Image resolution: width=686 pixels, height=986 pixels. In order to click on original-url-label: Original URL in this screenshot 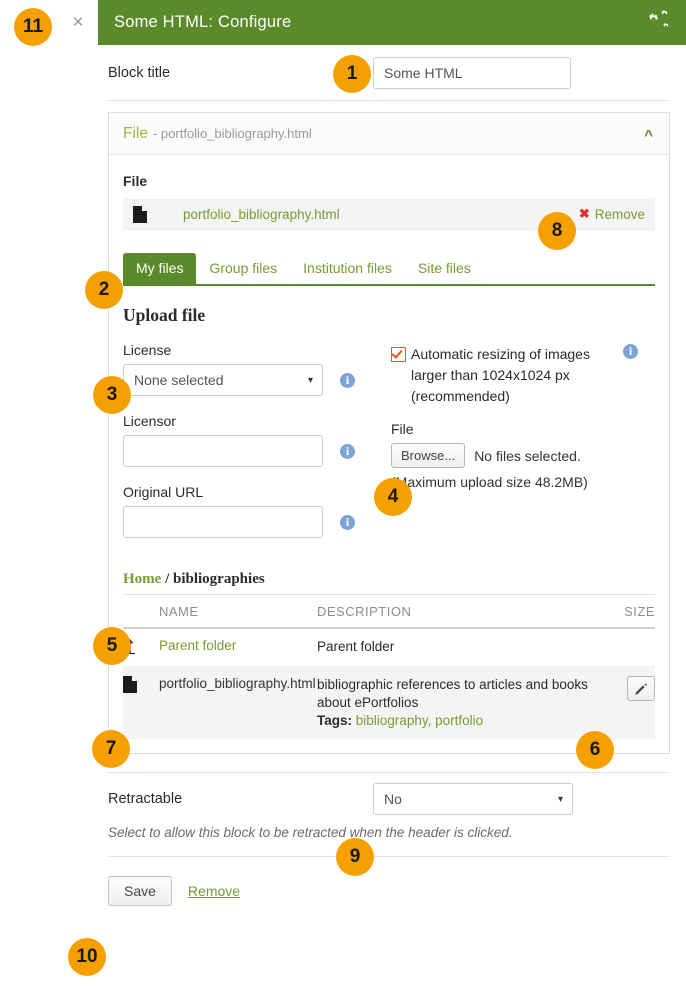, I will do `click(163, 492)`.